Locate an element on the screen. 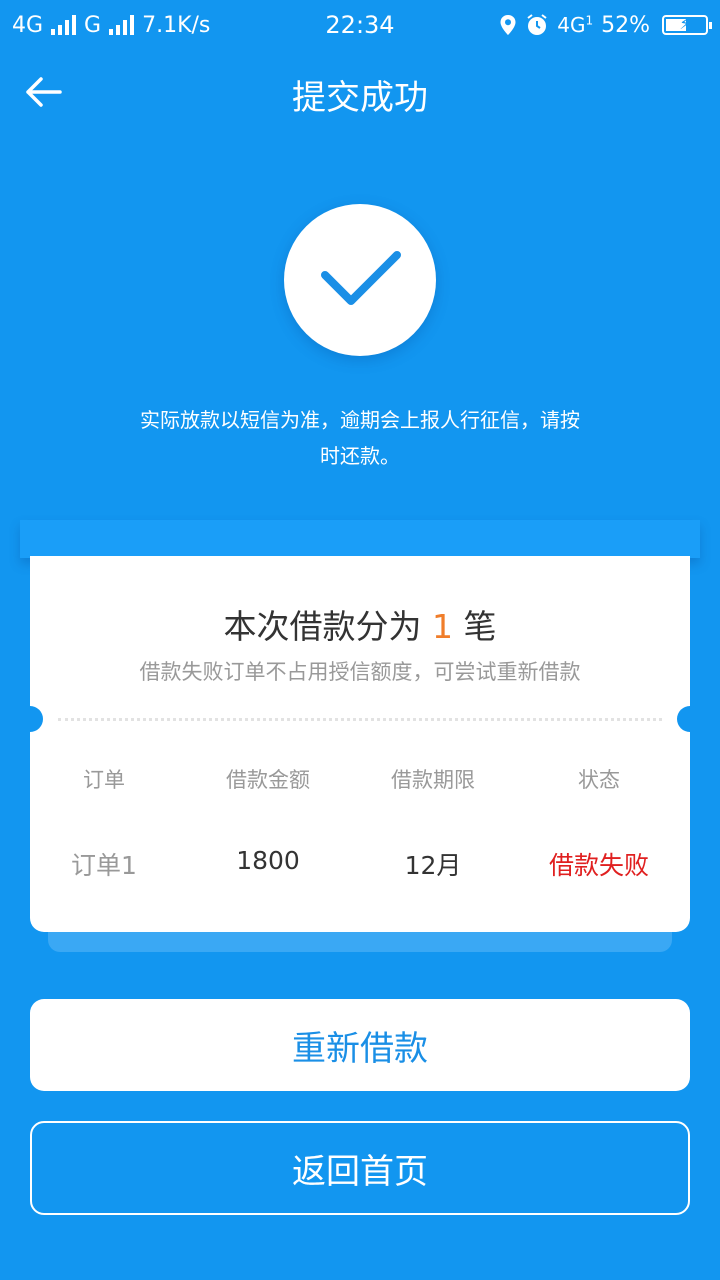 Image resolution: width=720 pixels, height=1280 pixels. status-left: 4G G 7.1K/s is located at coordinates (111, 25).